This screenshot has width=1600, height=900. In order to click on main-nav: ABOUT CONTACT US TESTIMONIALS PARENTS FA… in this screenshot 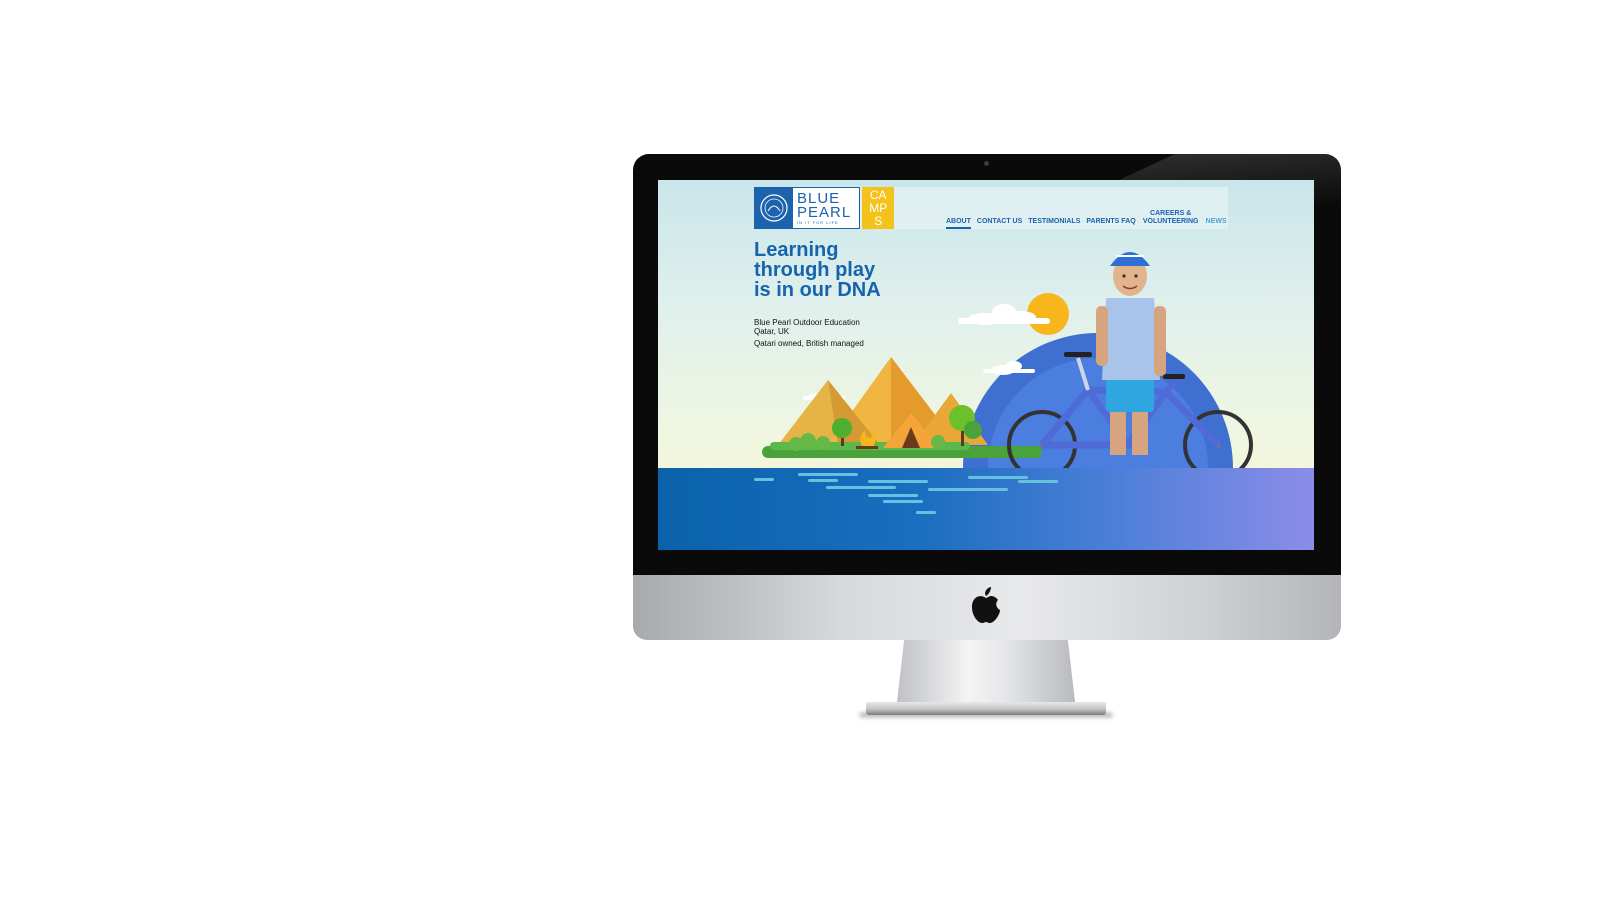, I will do `click(1086, 219)`.